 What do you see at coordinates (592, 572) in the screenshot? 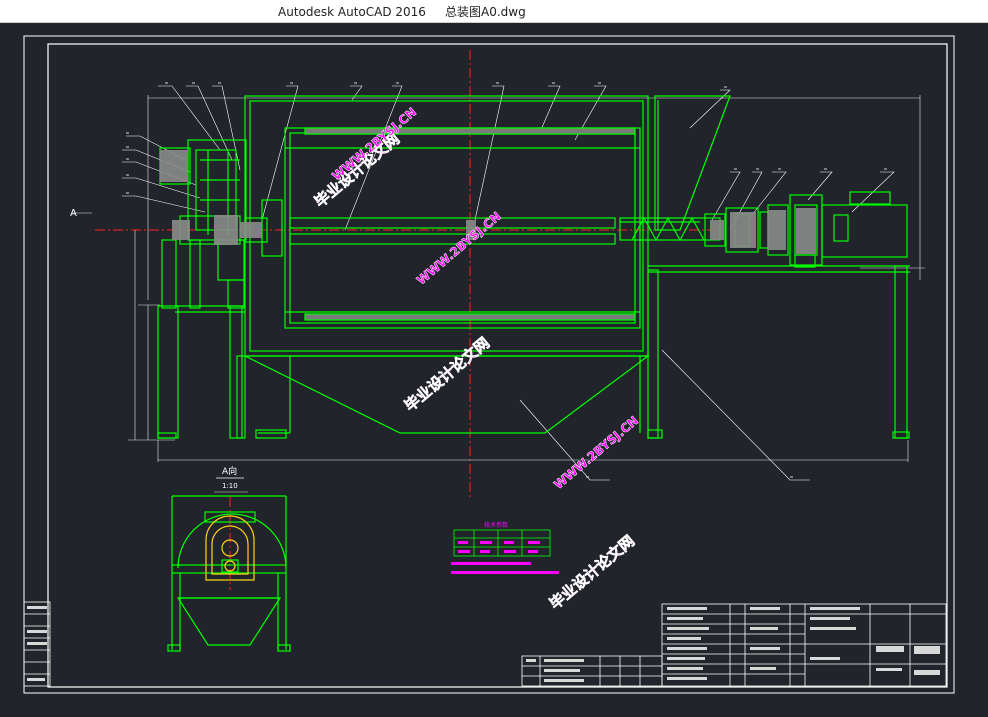
I see `watermark-3-line1: 毕业设计论文网` at bounding box center [592, 572].